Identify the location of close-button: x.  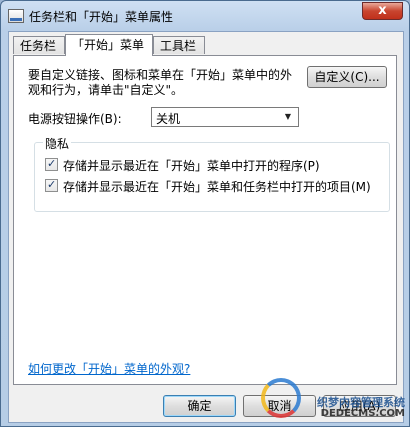
(382, 11).